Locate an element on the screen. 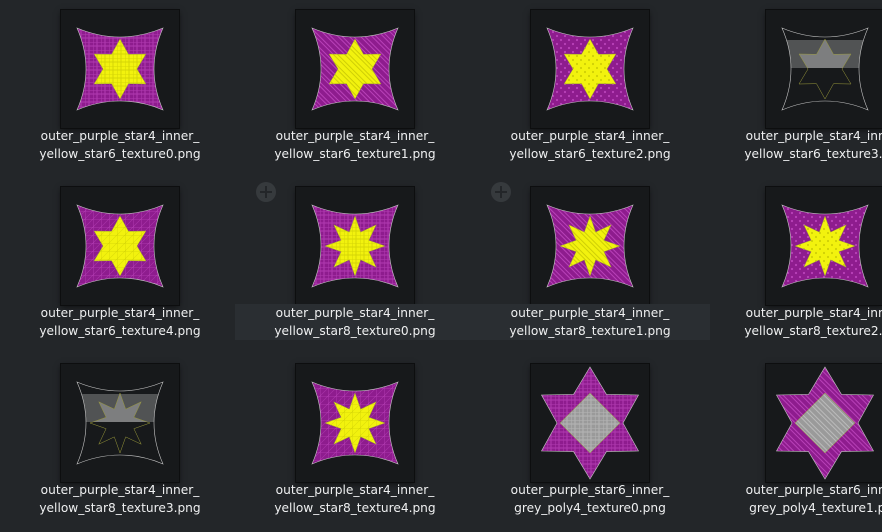 The width and height of the screenshot is (882, 532). file-name-line2: yellow_star8_texture2.png is located at coordinates (813, 331).